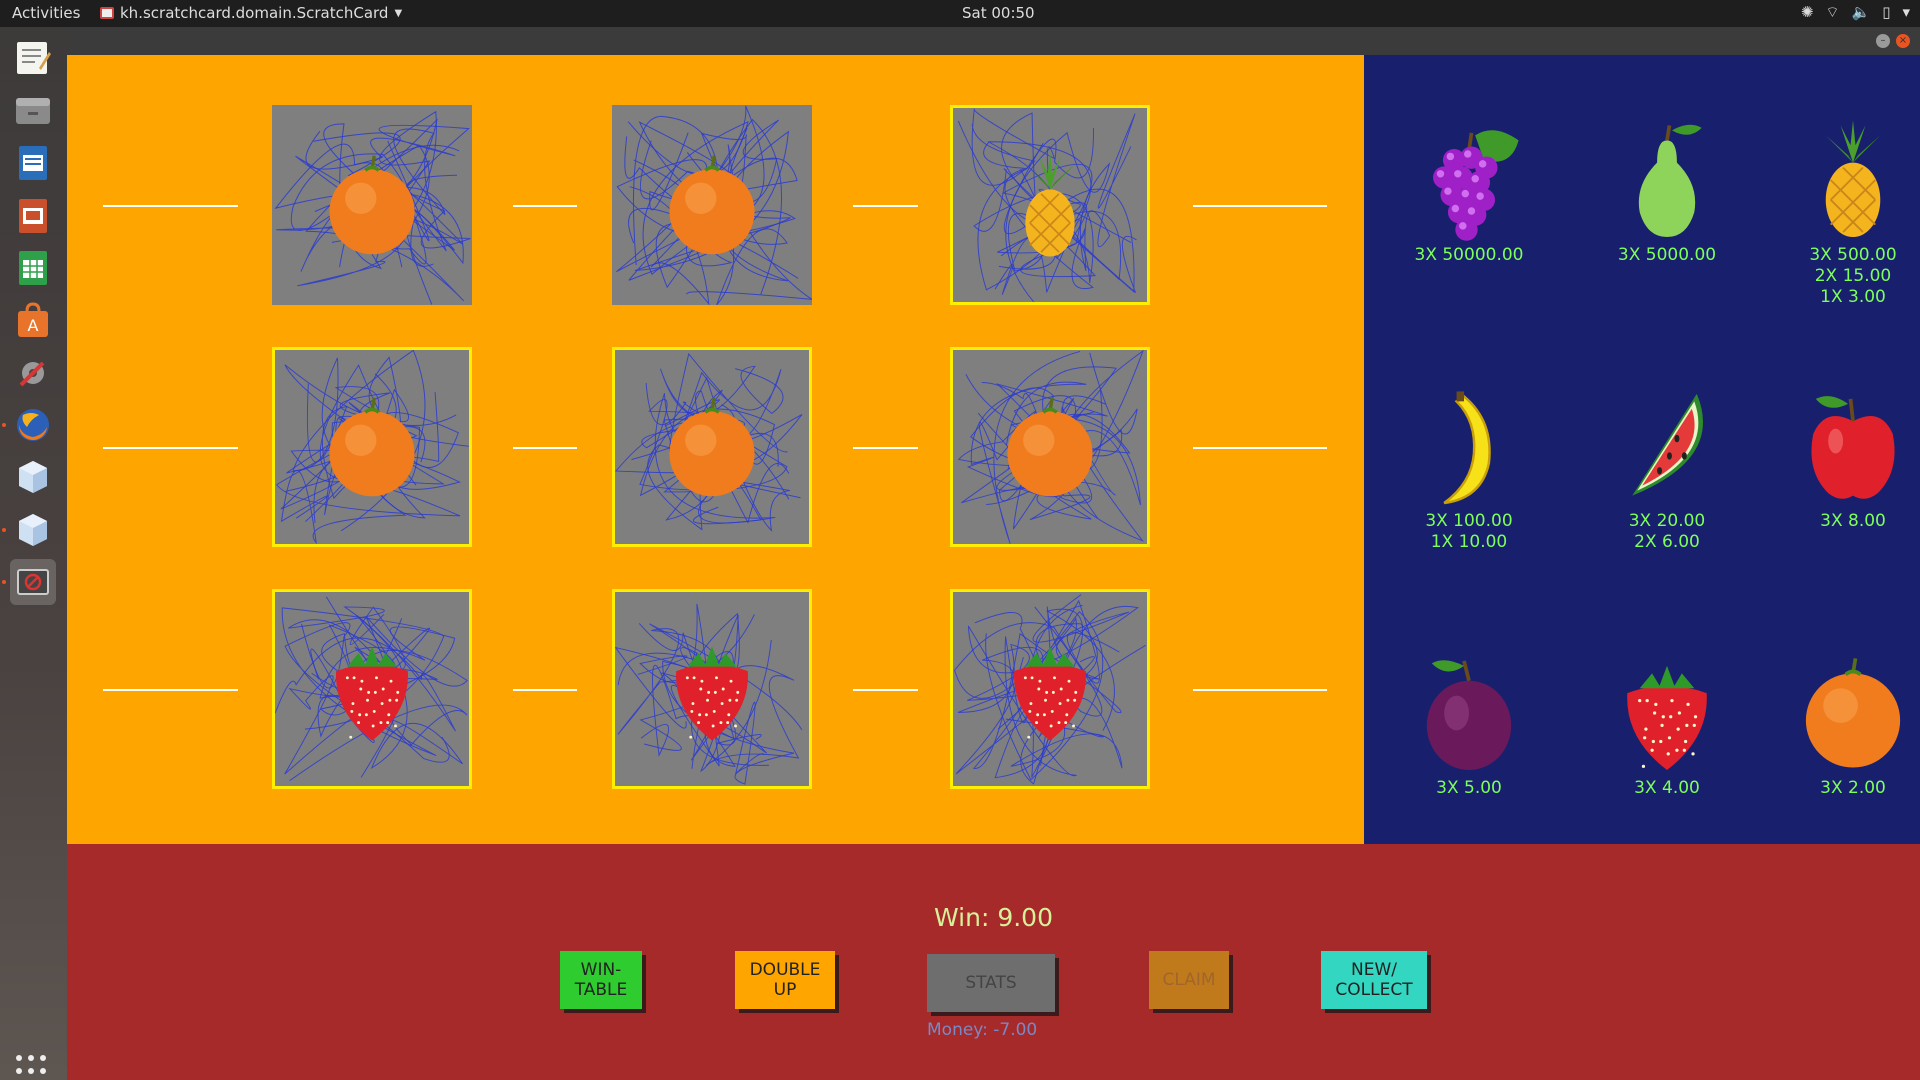  What do you see at coordinates (29, 582) in the screenshot?
I see `scratchcard-app-icon` at bounding box center [29, 582].